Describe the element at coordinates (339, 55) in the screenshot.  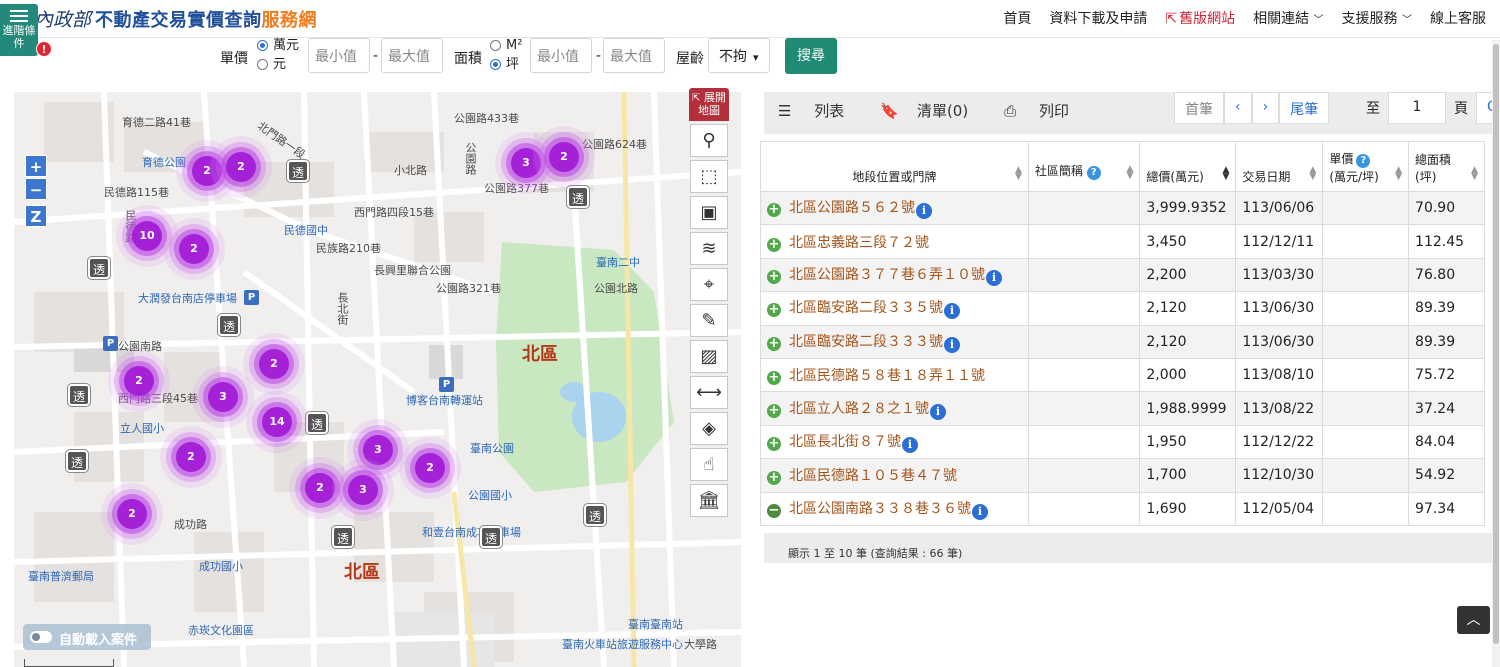
I see `unit-price-min-input: 最小值` at that location.